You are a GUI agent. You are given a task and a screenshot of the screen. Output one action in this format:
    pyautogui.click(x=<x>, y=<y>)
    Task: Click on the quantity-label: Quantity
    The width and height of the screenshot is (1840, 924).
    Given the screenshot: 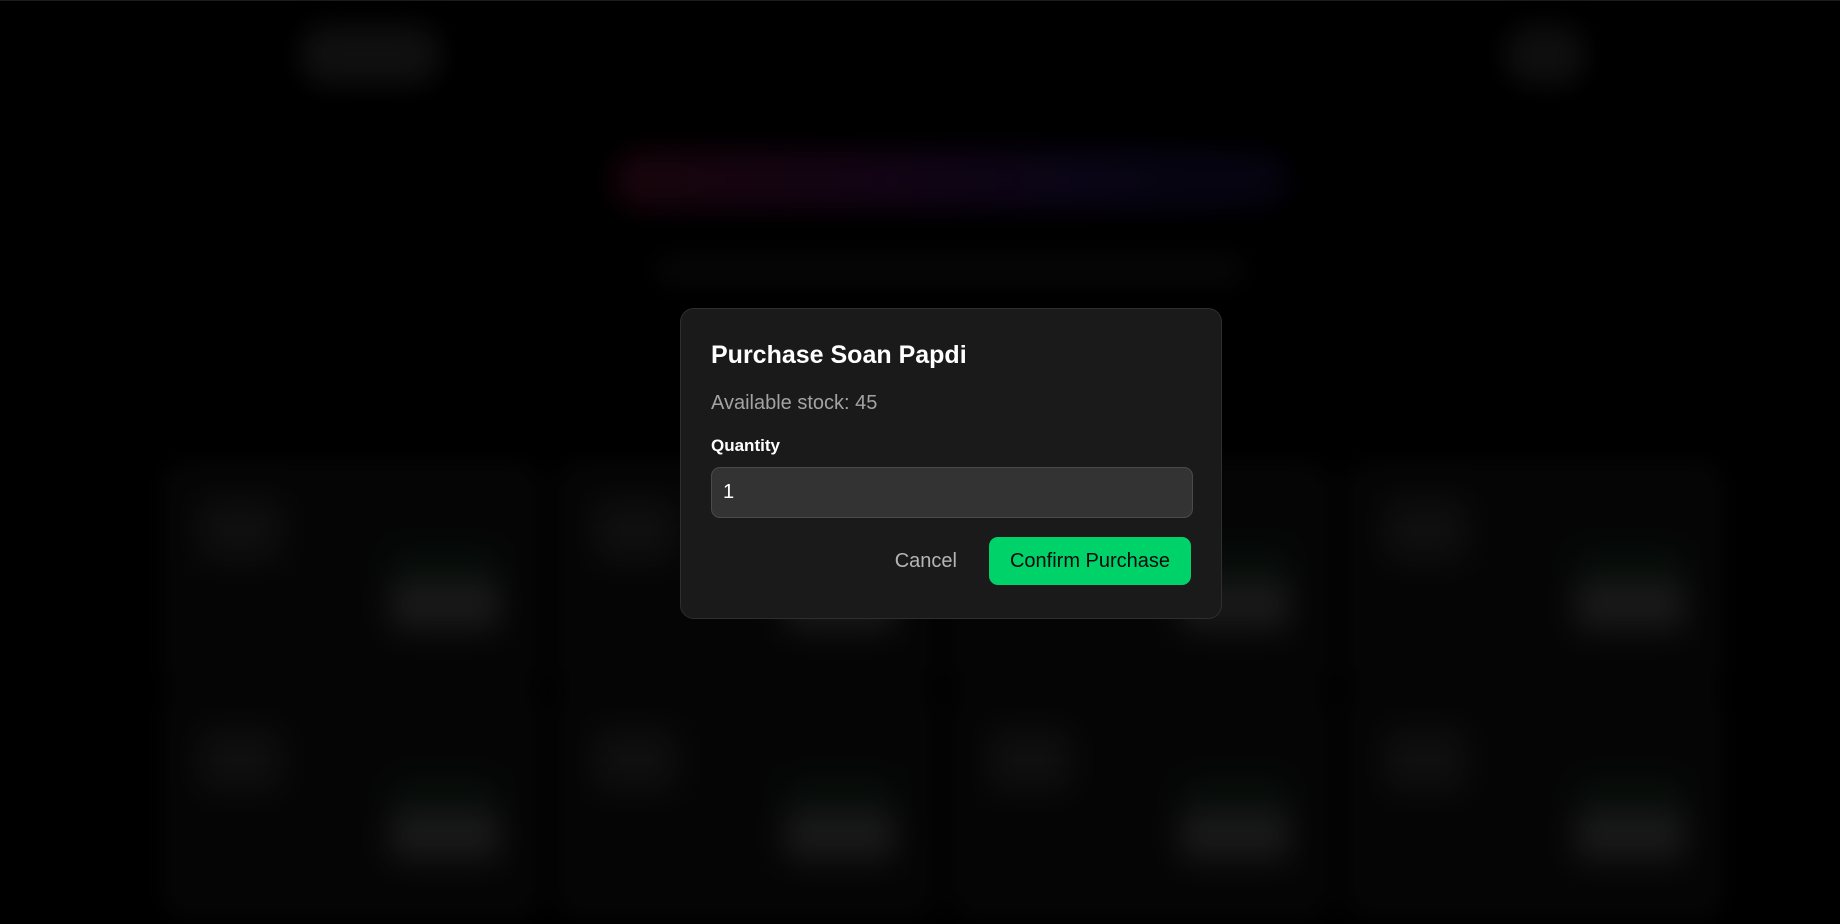 What is the action you would take?
    pyautogui.click(x=745, y=445)
    